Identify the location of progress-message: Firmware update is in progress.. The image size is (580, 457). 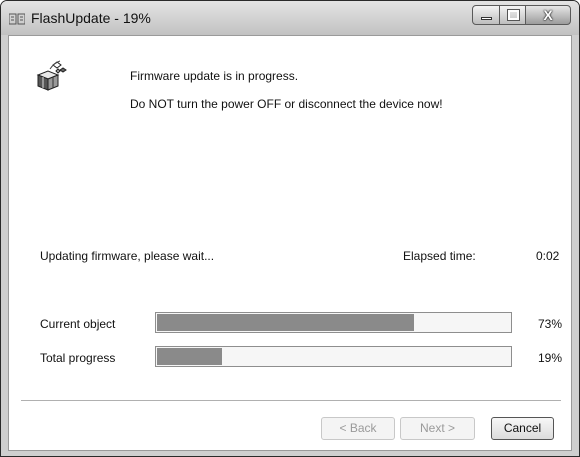
(214, 76).